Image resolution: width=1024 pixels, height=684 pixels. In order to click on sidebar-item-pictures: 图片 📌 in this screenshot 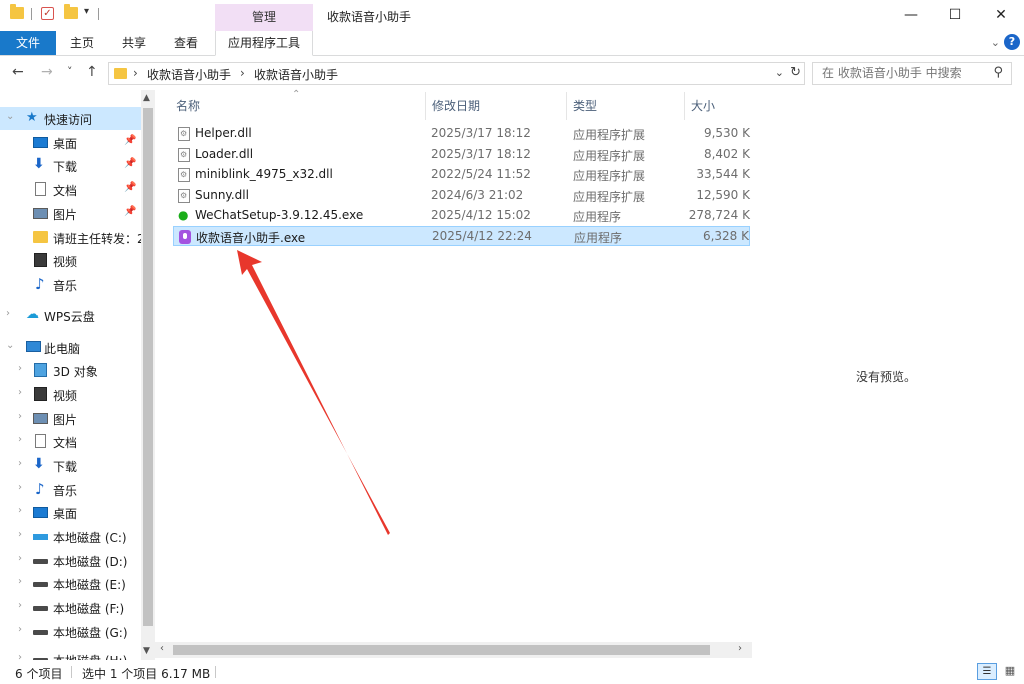, I will do `click(70, 213)`.